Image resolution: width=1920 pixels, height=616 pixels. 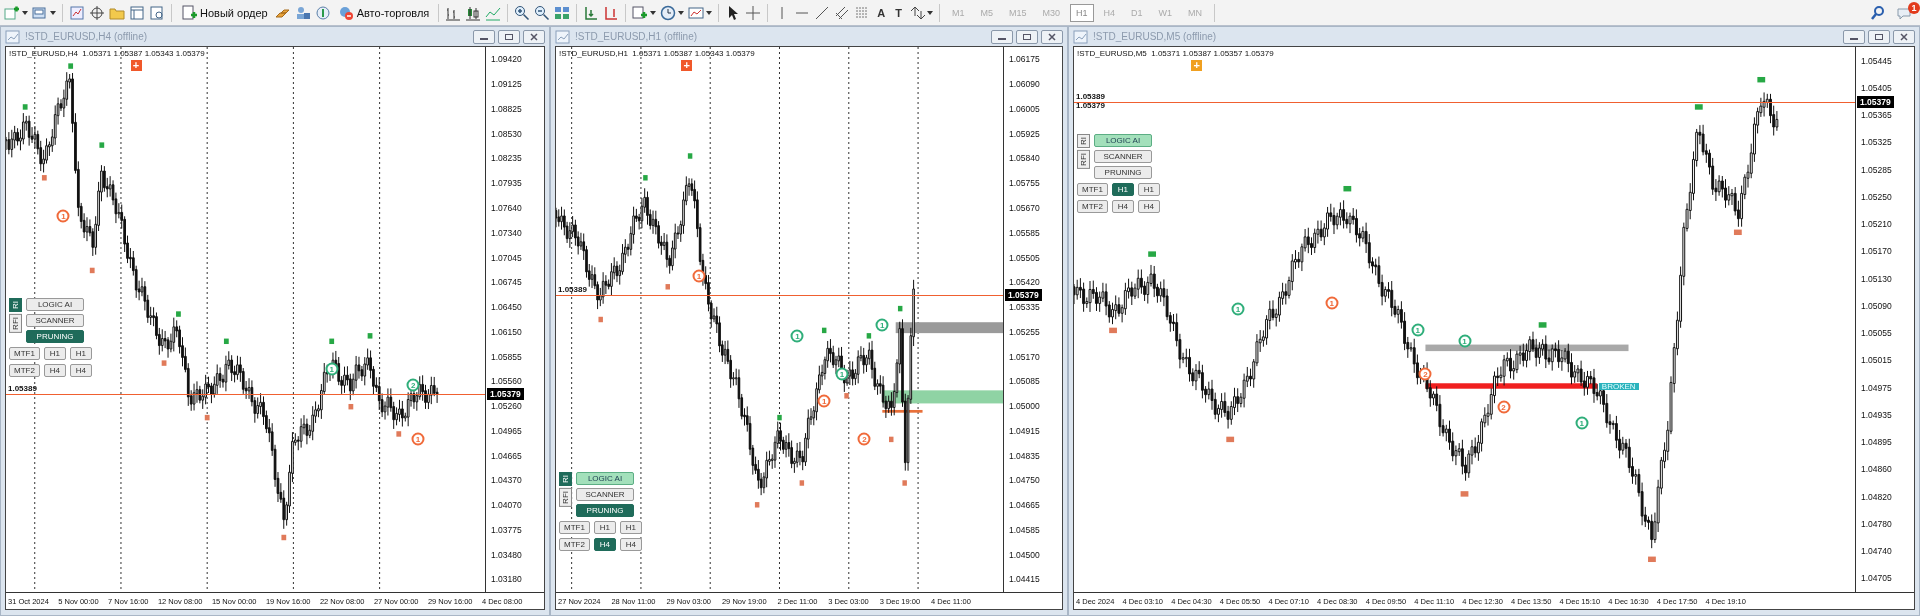 What do you see at coordinates (1155, 36) in the screenshot?
I see `window-title: !STD_EURUSD,M5 (offline)` at bounding box center [1155, 36].